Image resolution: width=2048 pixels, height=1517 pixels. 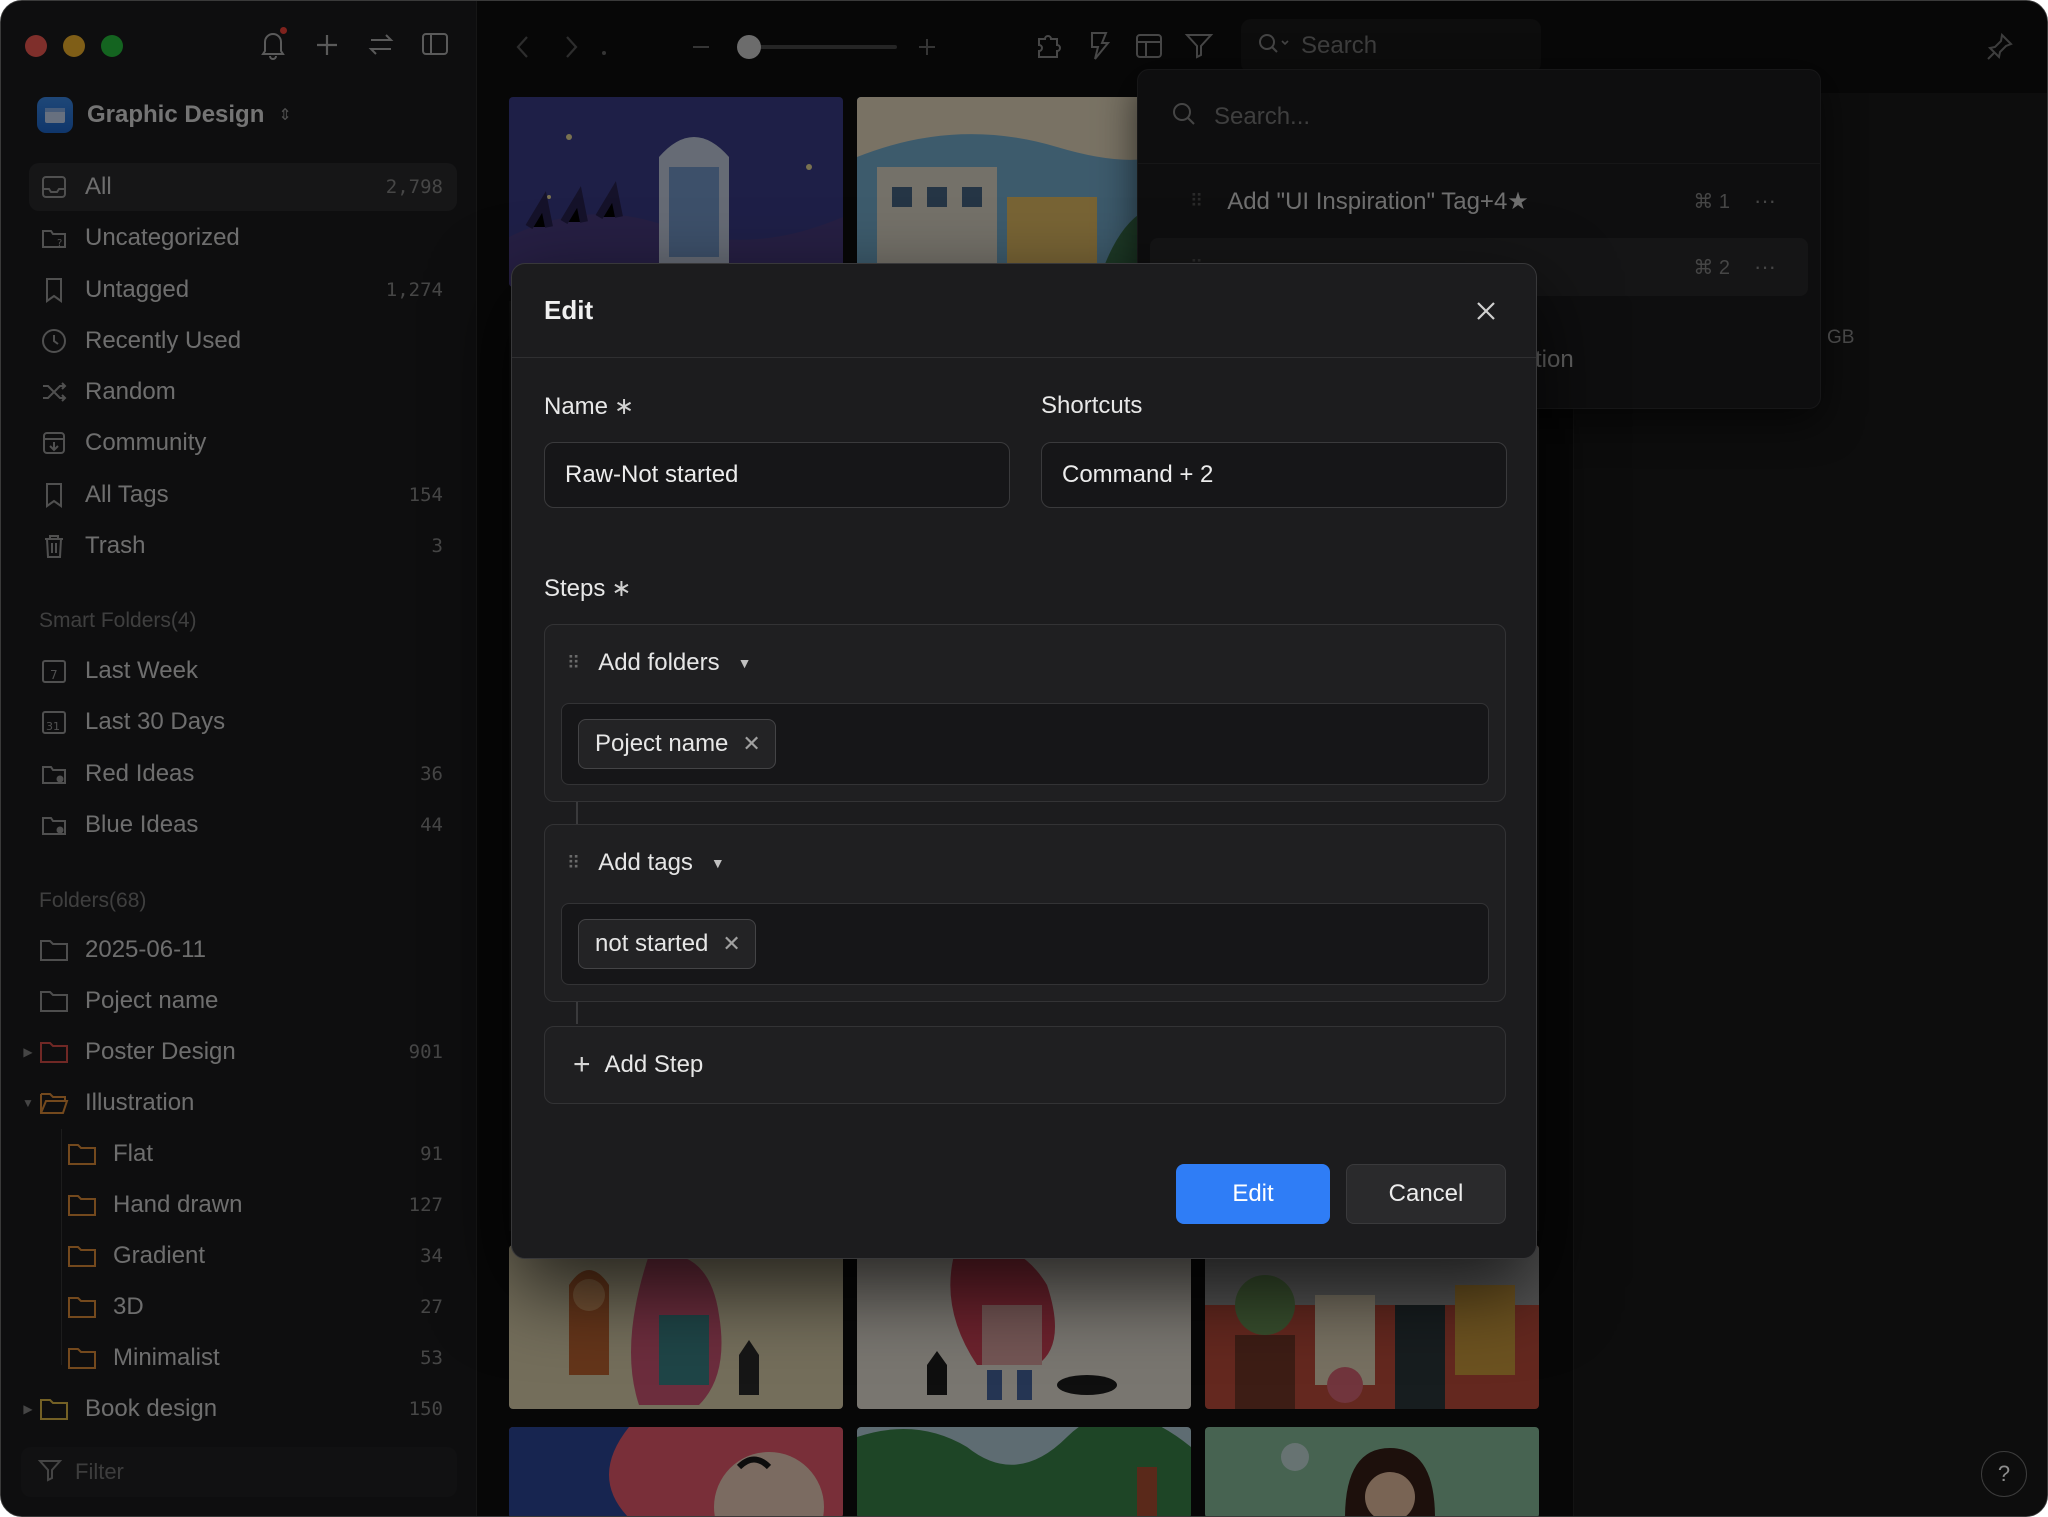 I want to click on chip-label: Poject name, so click(x=662, y=743).